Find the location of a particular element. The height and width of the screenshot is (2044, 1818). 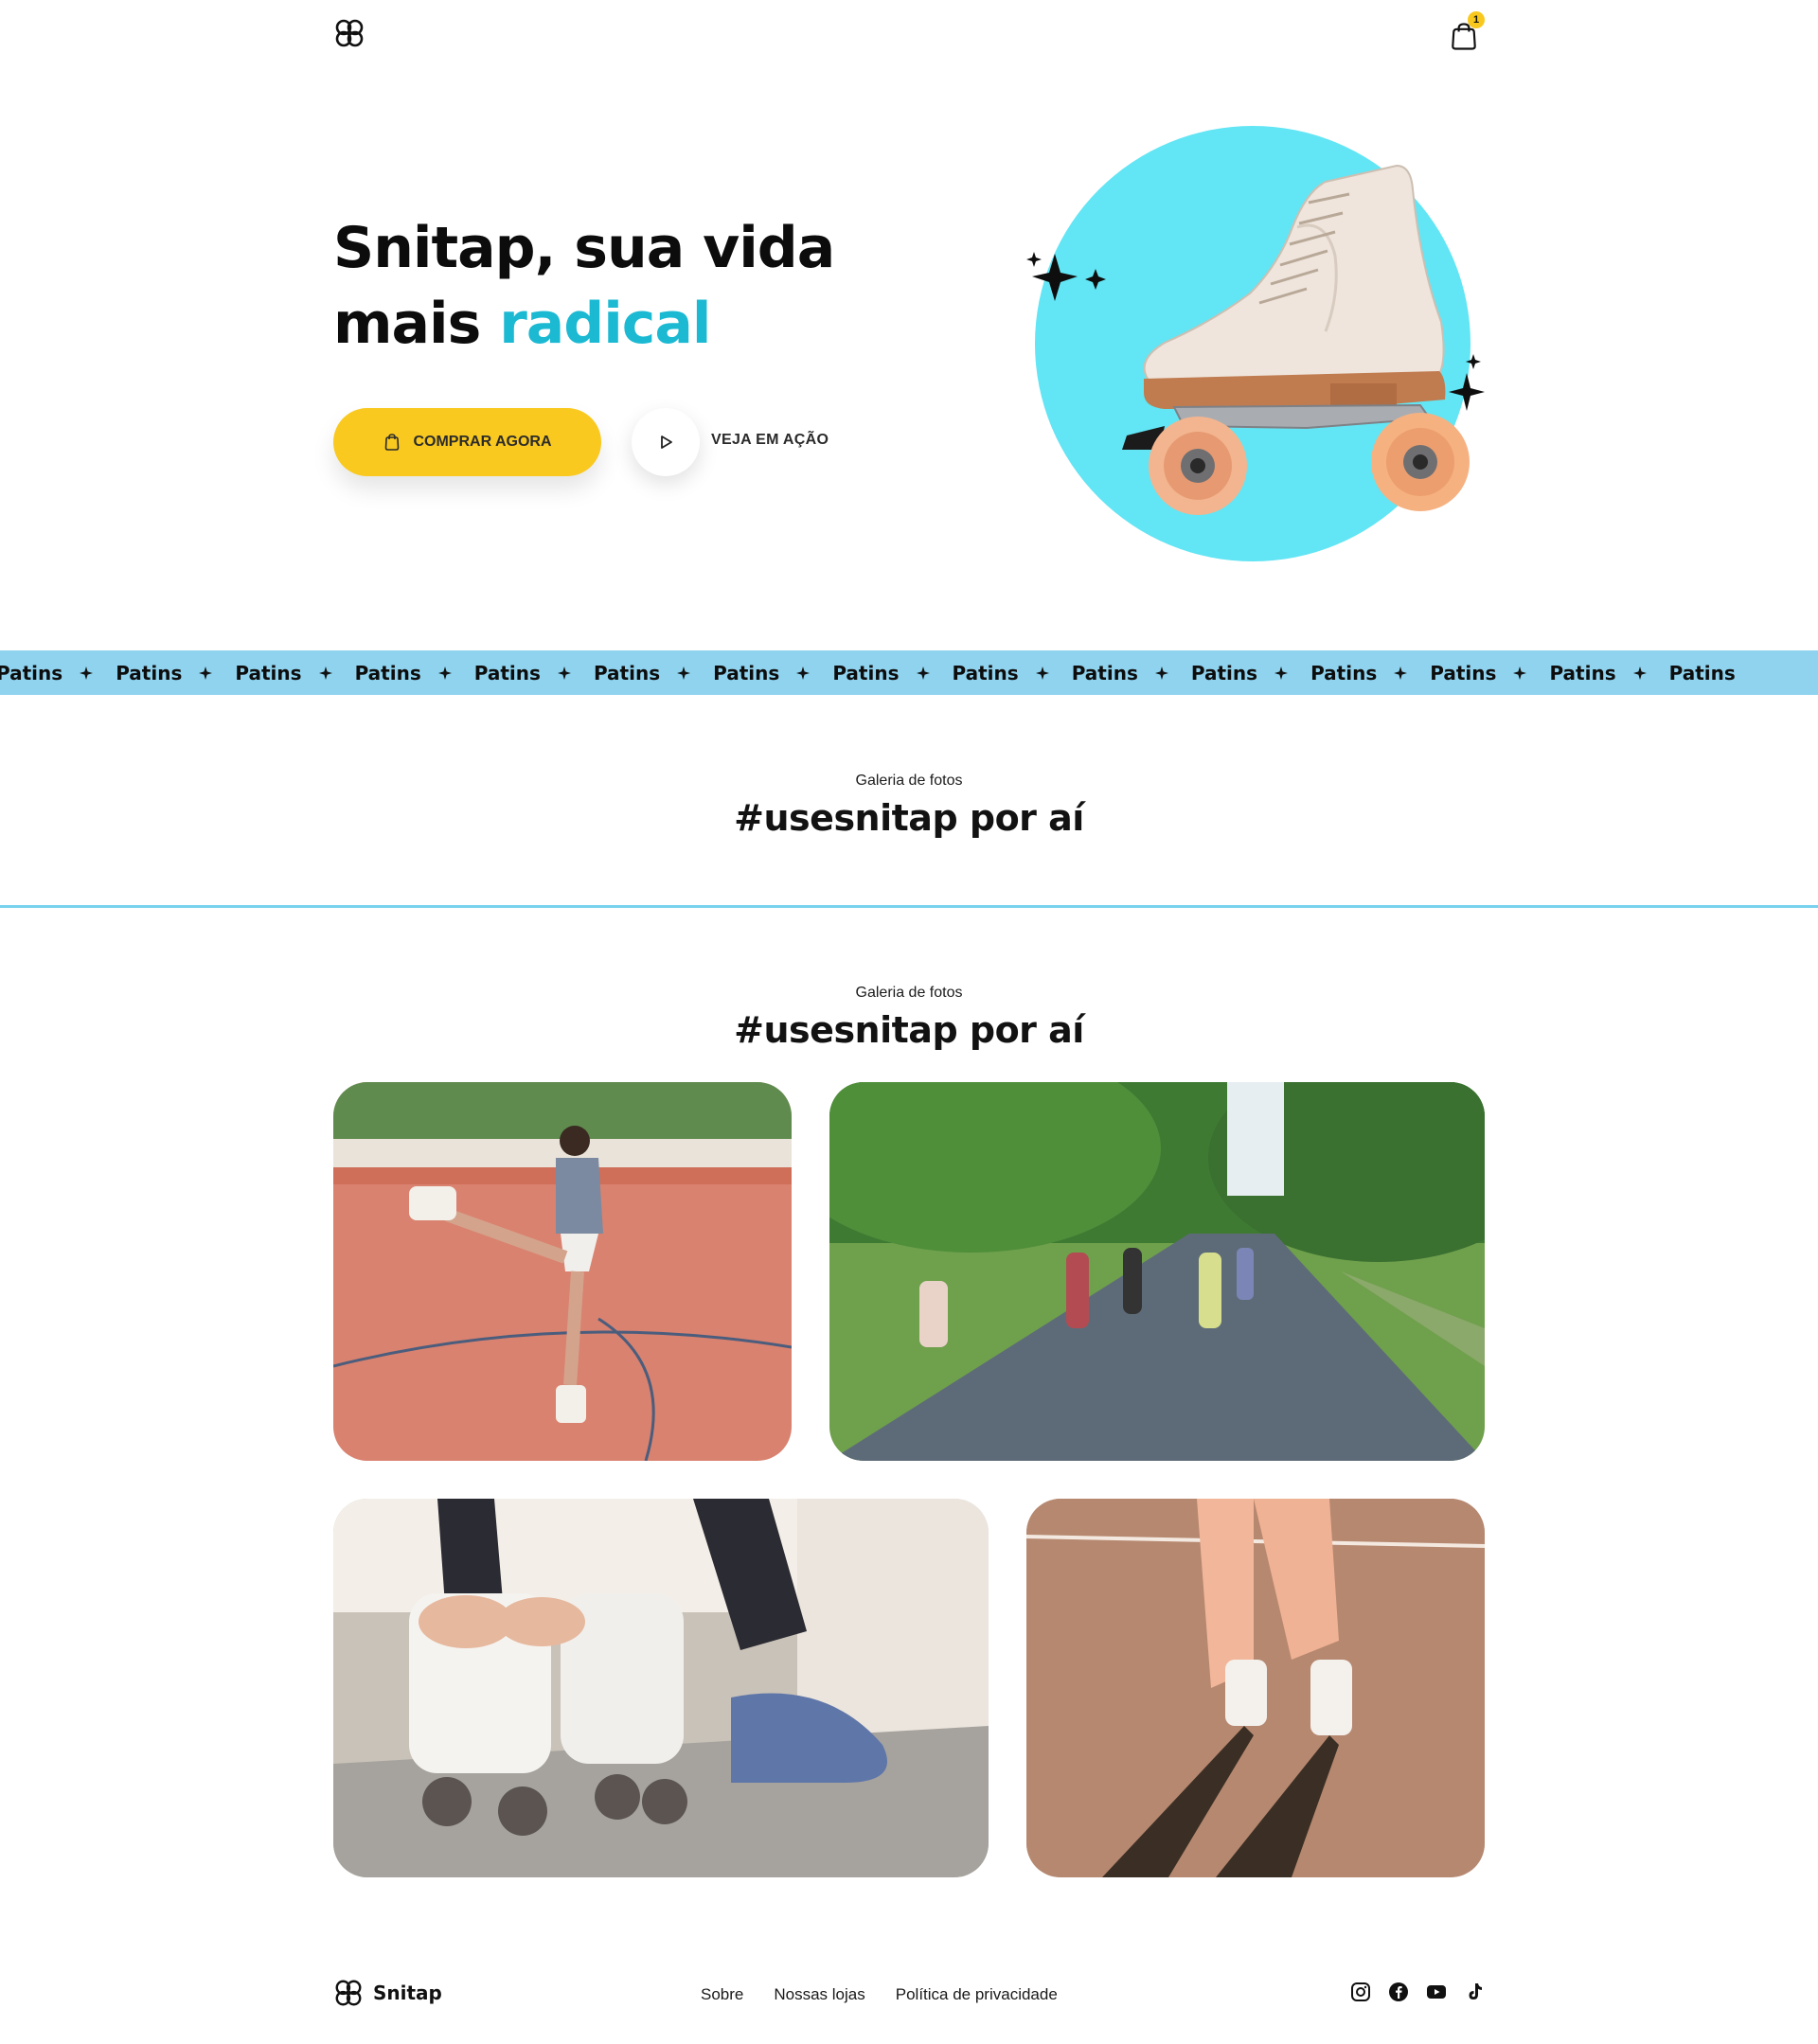

instagram-icon is located at coordinates (1360, 1992).